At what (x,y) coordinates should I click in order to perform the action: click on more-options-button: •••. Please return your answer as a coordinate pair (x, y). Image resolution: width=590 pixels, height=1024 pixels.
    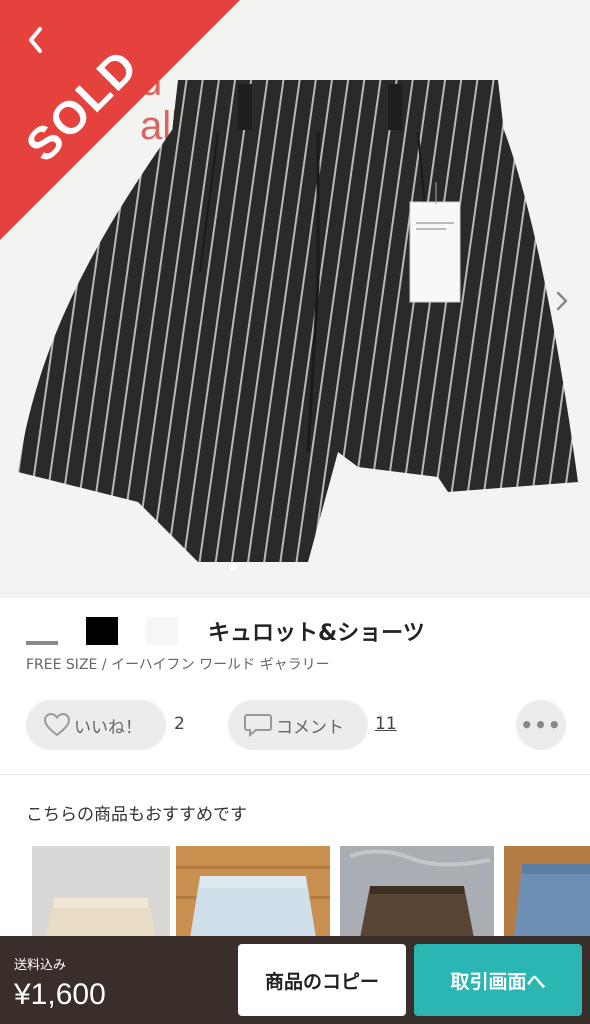
    Looking at the image, I should click on (541, 725).